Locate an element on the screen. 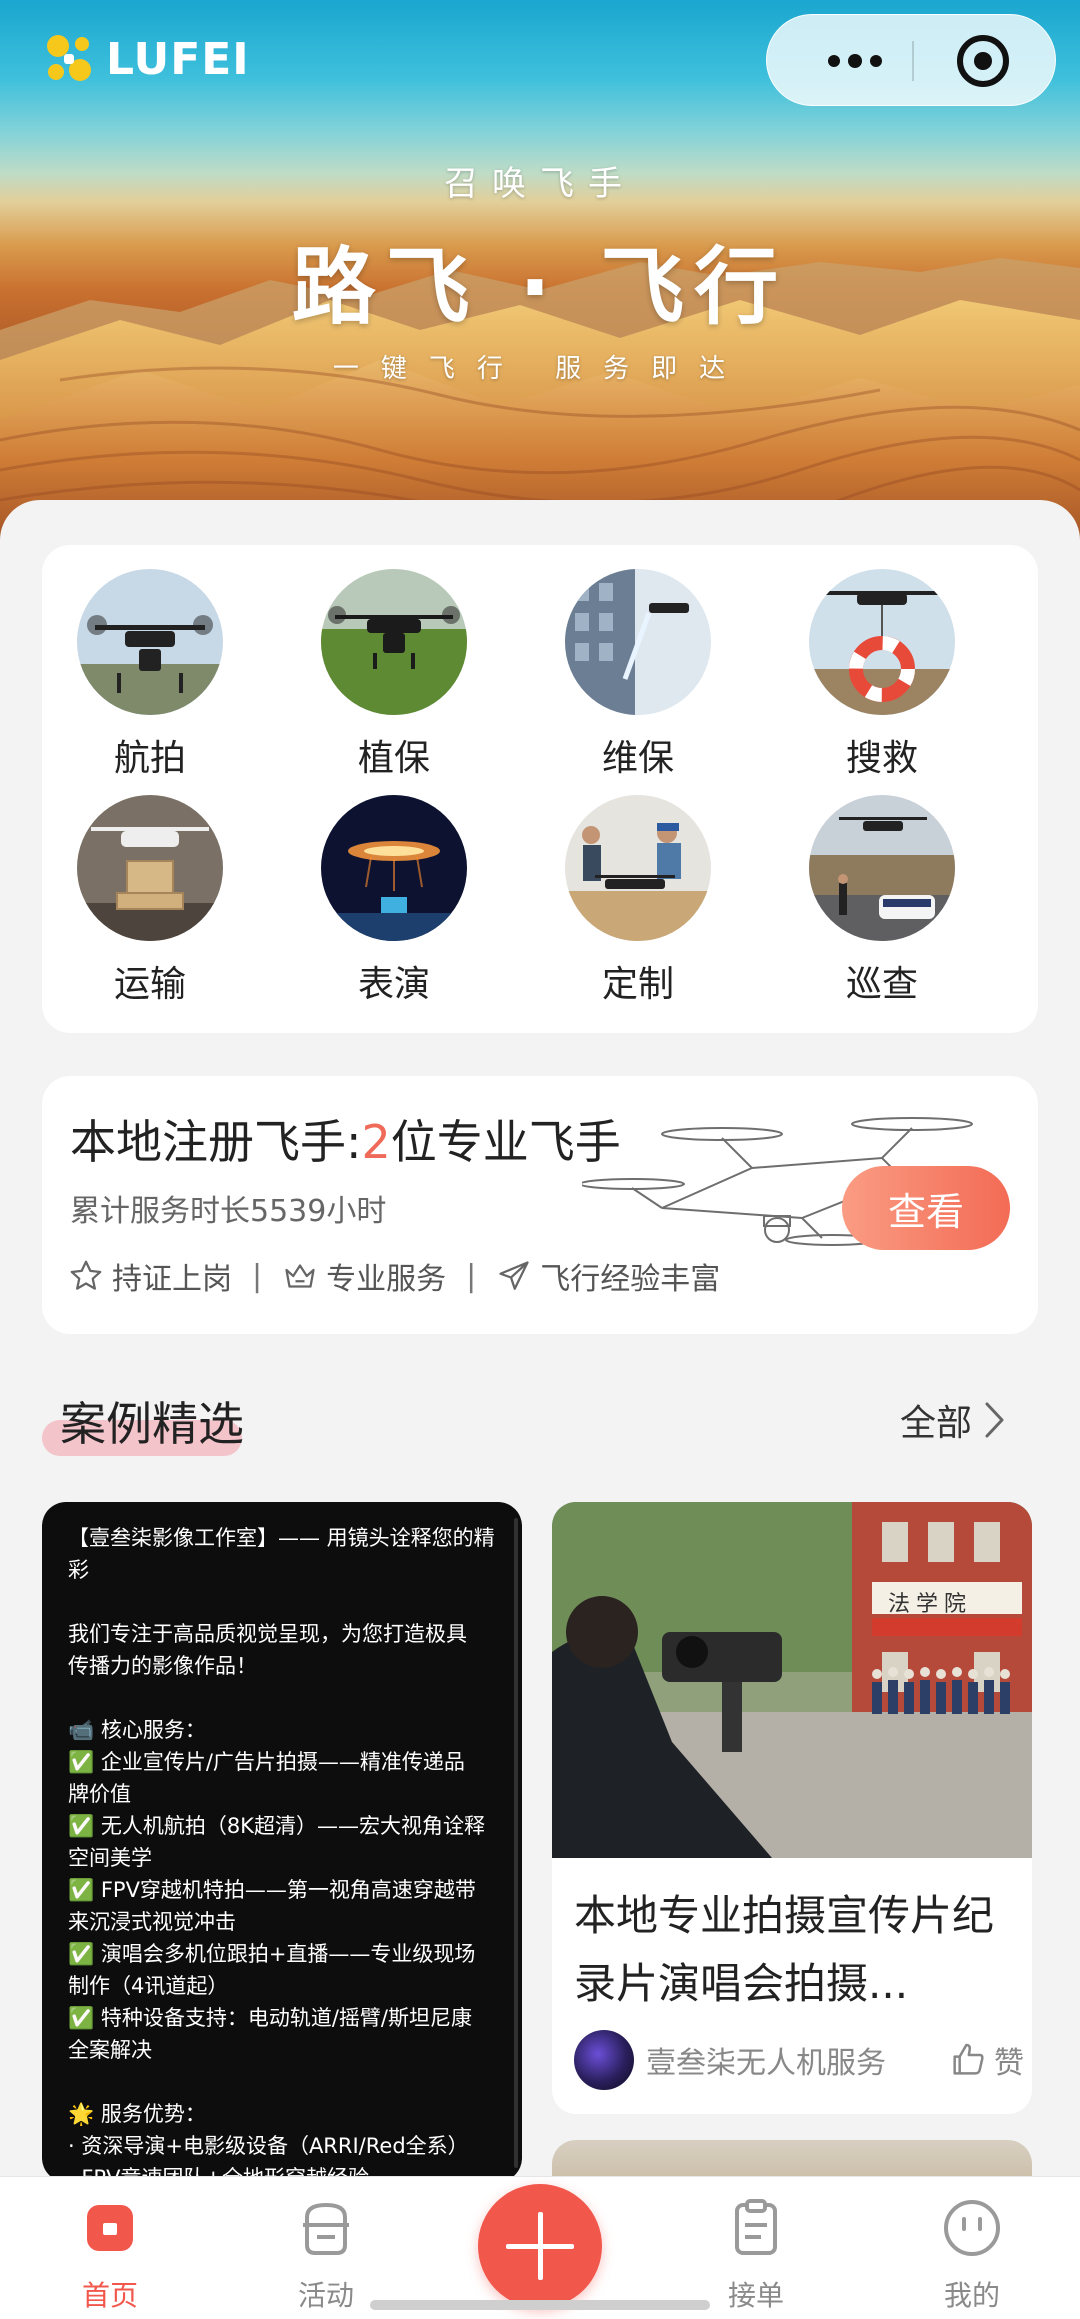 The image size is (1080, 2319). miniprogram-capsule is located at coordinates (911, 60).